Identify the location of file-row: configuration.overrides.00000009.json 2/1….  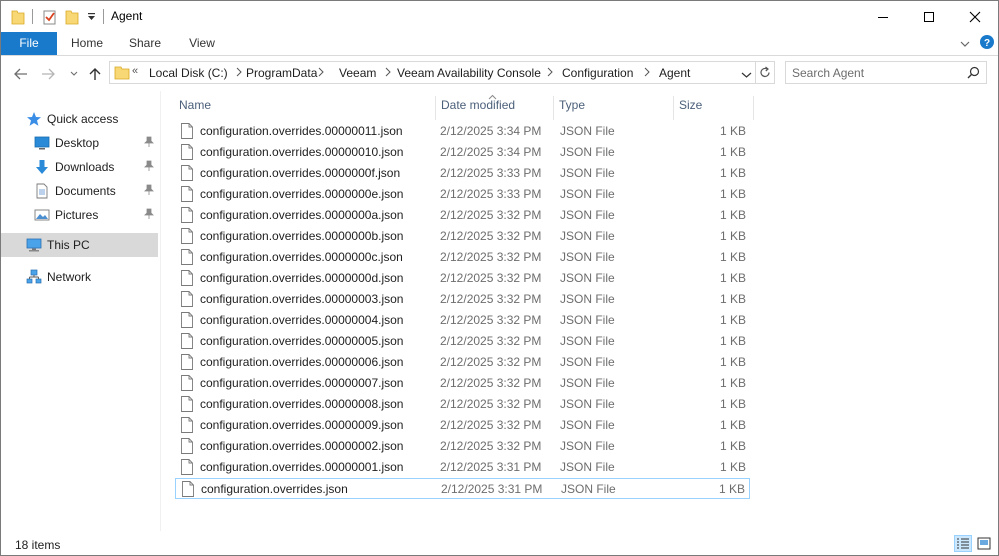
(462, 425).